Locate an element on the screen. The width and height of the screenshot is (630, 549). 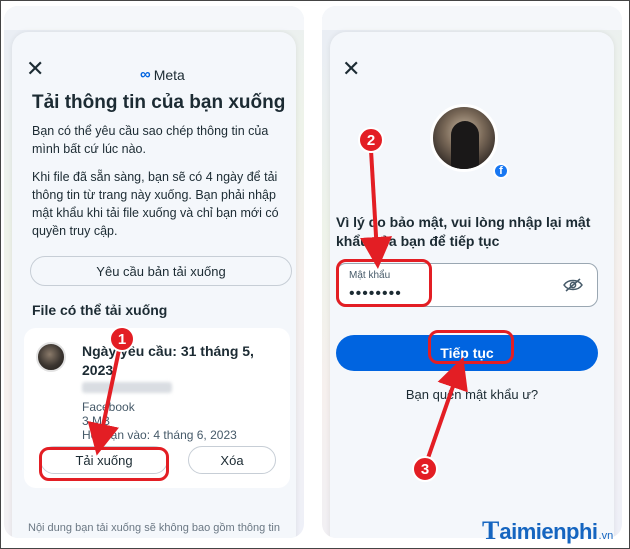
file-size: 3 MB is located at coordinates (96, 421).